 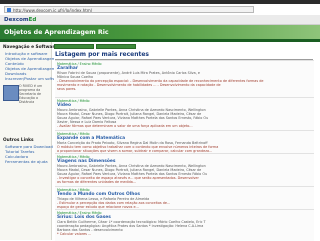 I want to click on item-title: Expande com a Matemática, so click(x=91, y=138).